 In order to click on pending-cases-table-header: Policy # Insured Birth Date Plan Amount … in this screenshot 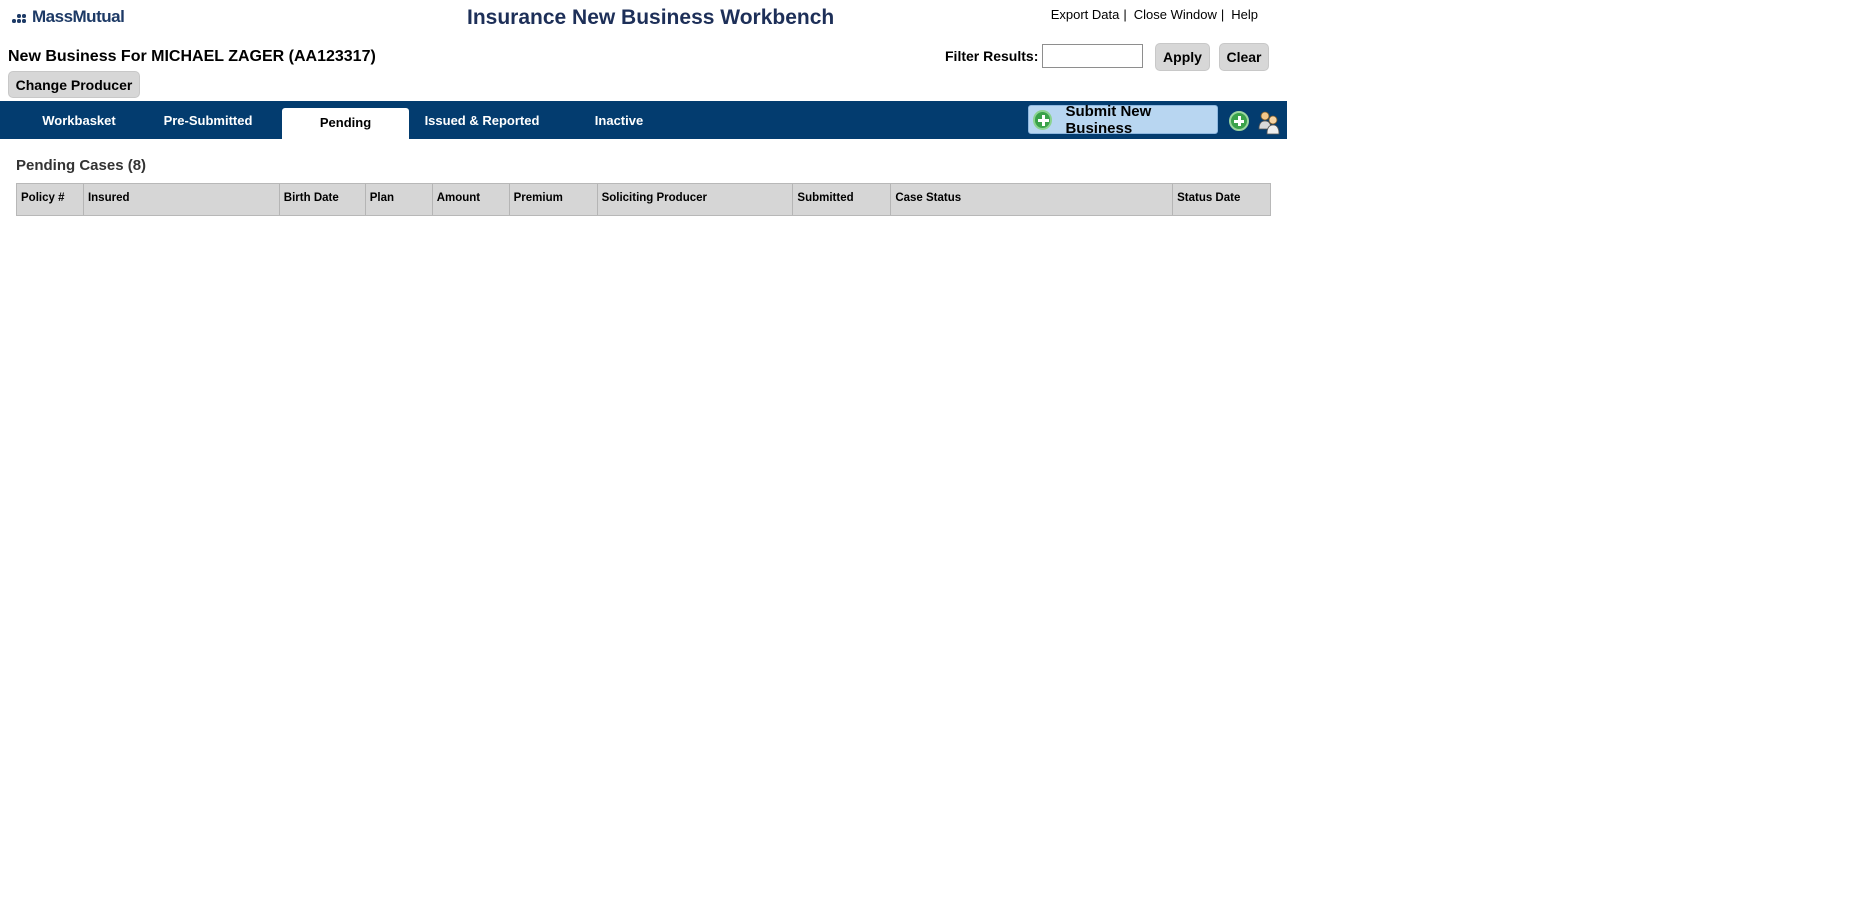, I will do `click(643, 199)`.